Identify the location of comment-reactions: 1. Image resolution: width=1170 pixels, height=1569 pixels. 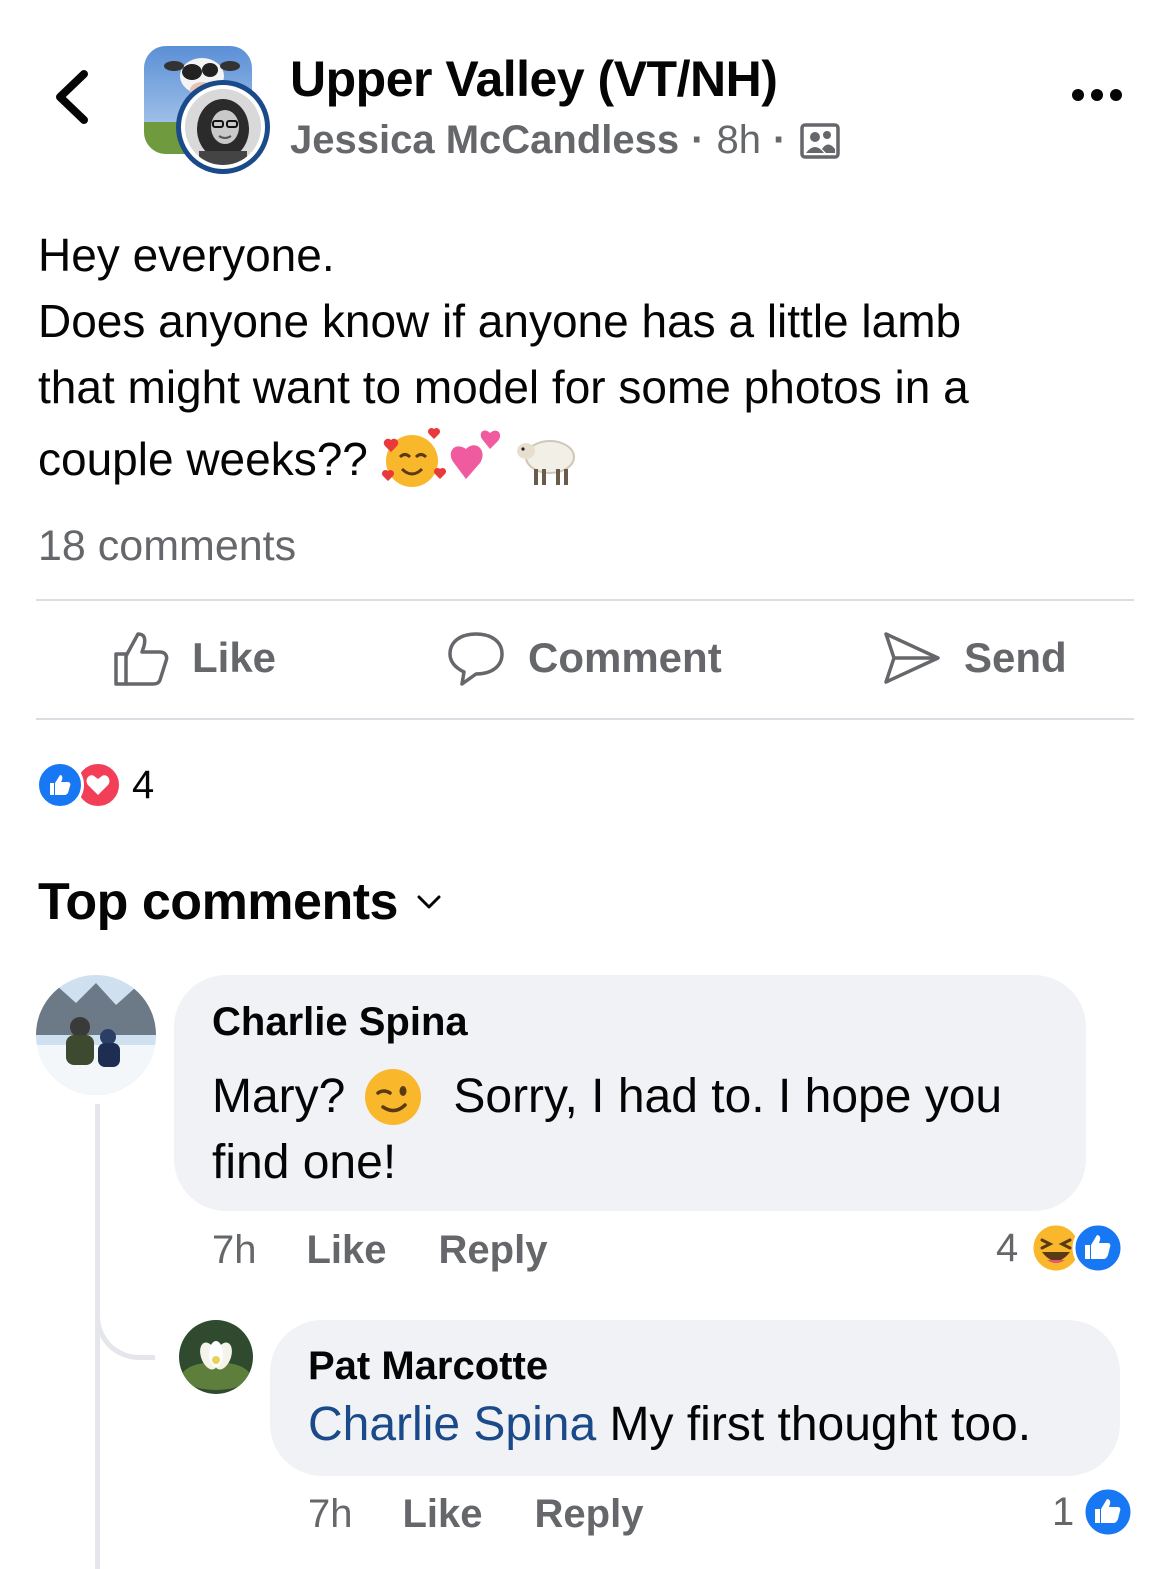
(1093, 1512).